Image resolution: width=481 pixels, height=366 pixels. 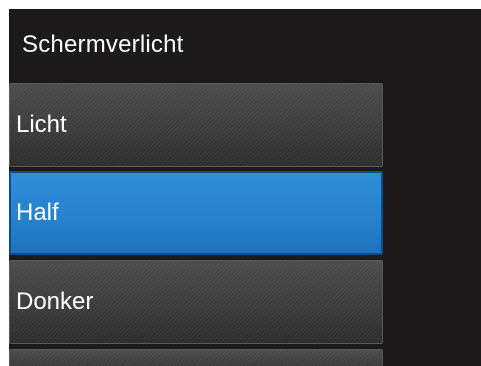 What do you see at coordinates (55, 301) in the screenshot?
I see `option-label: Donker` at bounding box center [55, 301].